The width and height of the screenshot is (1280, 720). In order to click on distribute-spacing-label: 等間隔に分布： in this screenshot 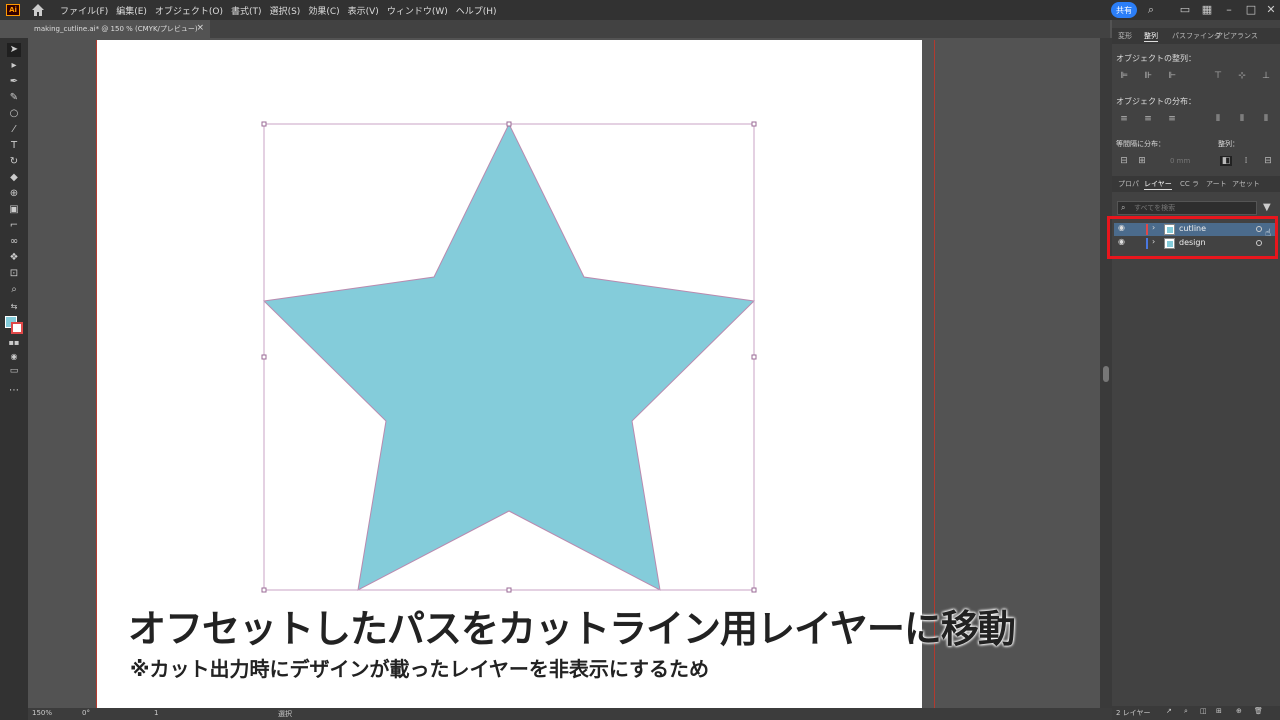, I will do `click(1140, 144)`.